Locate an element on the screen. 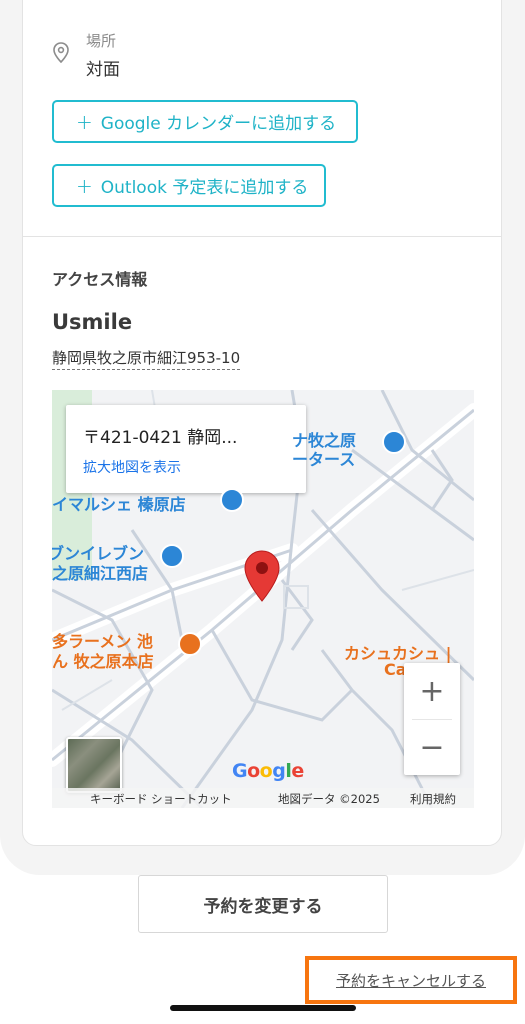  store-icon is located at coordinates (172, 556).